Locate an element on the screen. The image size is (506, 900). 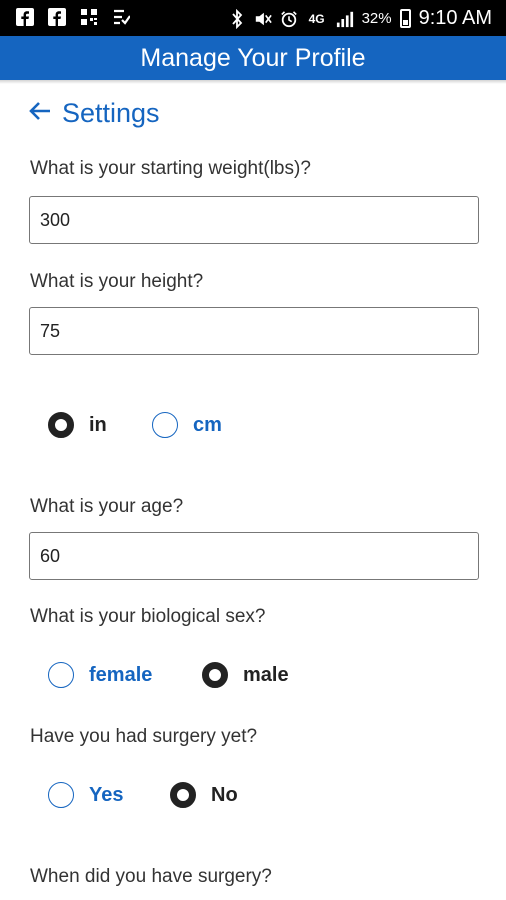
height-unit-in-label: in is located at coordinates (98, 424).